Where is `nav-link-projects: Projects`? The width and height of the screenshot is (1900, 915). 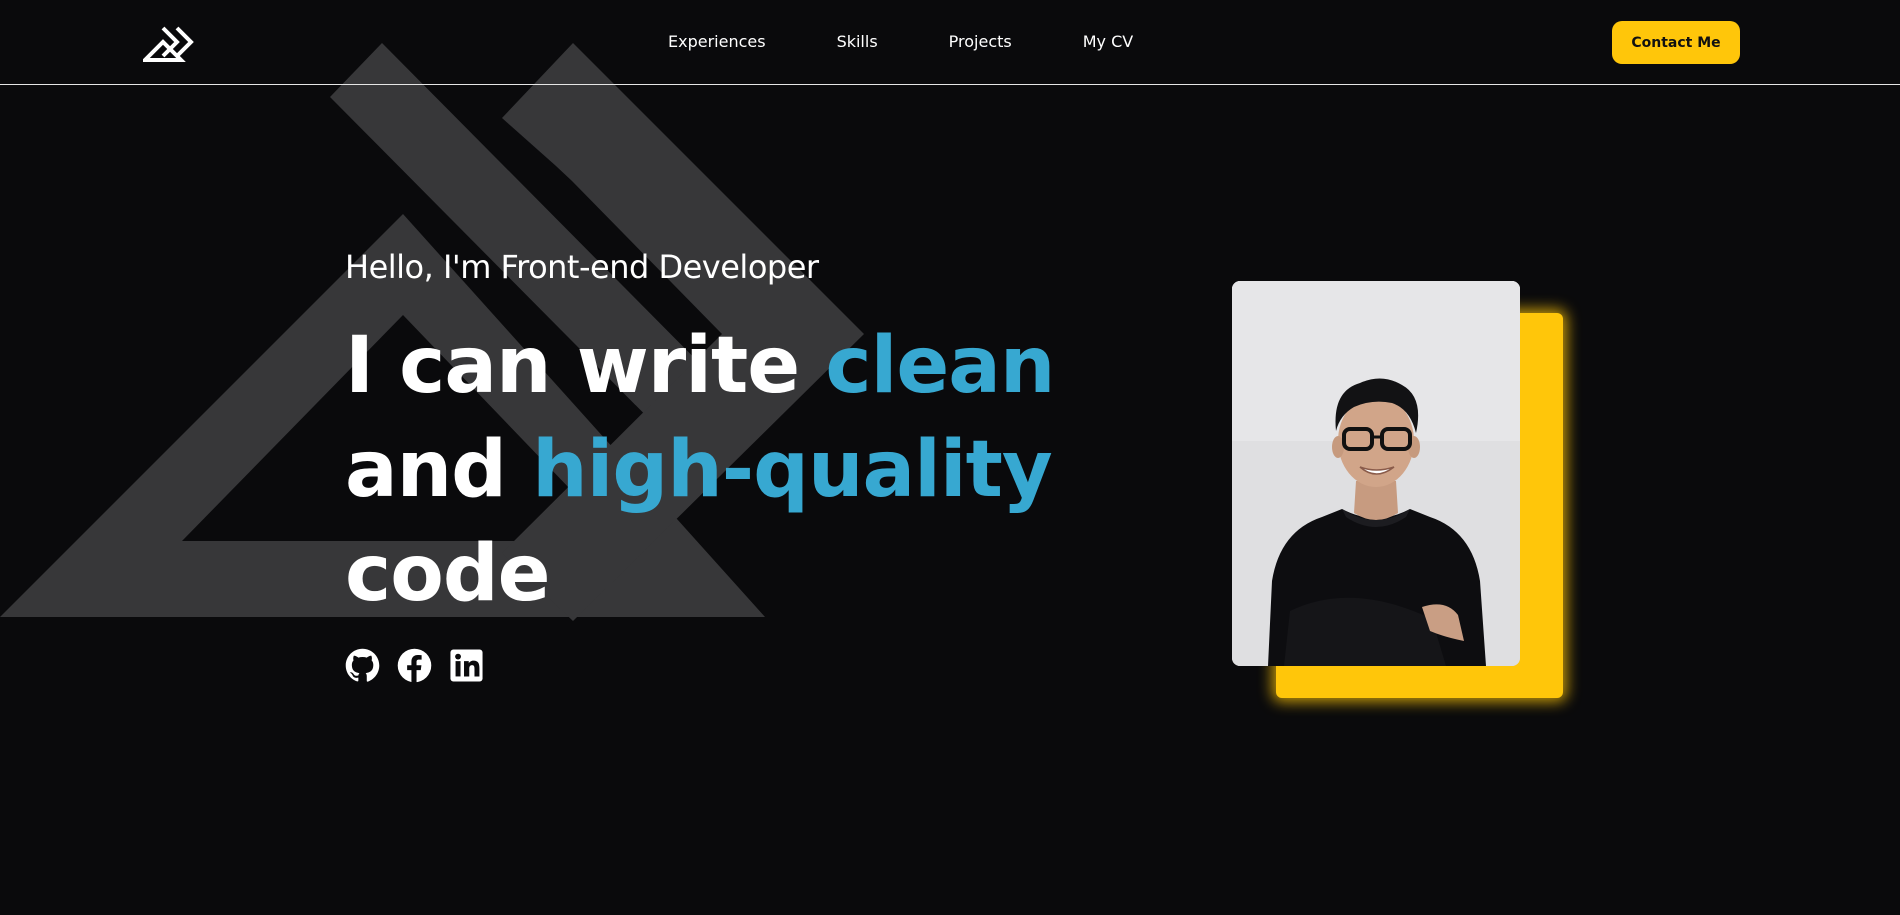 nav-link-projects: Projects is located at coordinates (980, 41).